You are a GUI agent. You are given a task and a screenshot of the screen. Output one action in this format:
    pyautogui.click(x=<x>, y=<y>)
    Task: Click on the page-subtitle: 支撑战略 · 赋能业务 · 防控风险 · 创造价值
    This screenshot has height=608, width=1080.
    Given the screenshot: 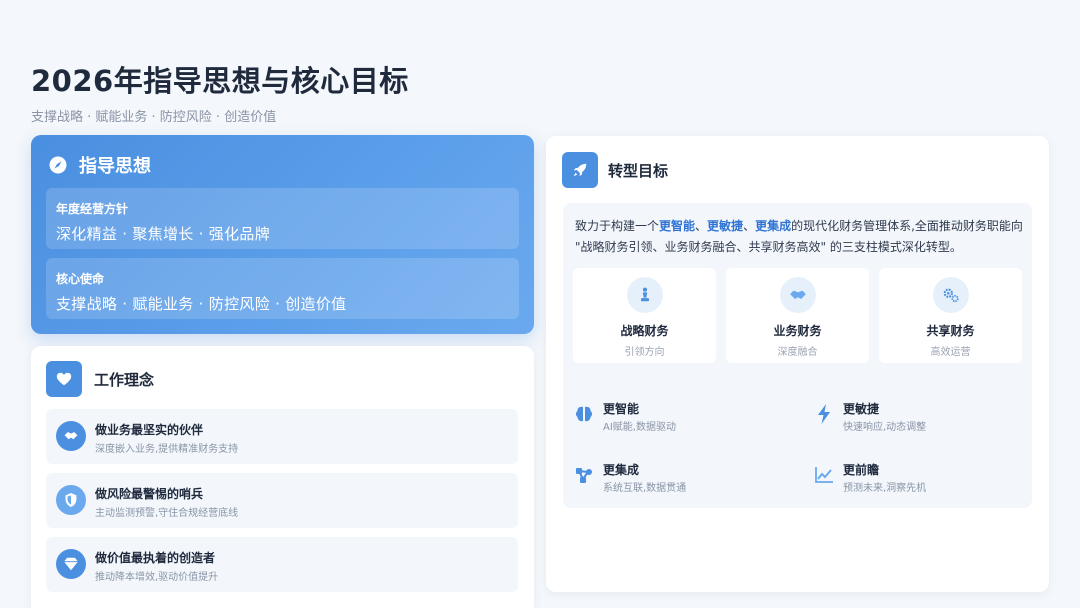 What is the action you would take?
    pyautogui.click(x=154, y=117)
    